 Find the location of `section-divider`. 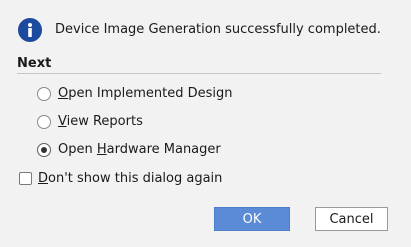

section-divider is located at coordinates (199, 73).